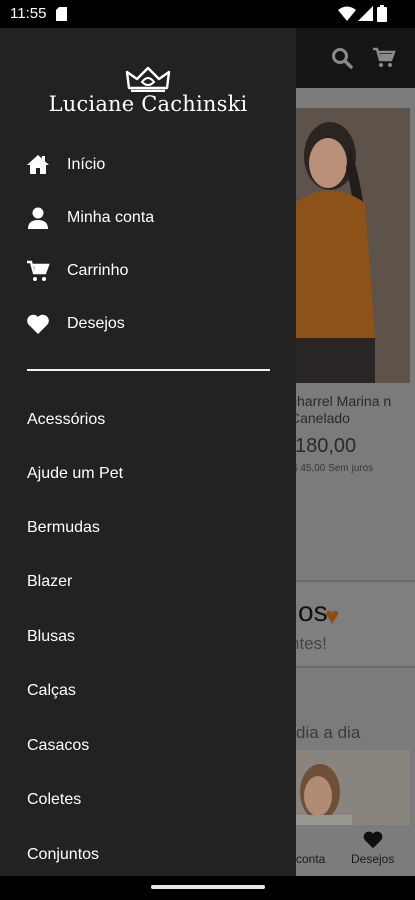 The width and height of the screenshot is (415, 900). Describe the element at coordinates (148, 271) in the screenshot. I see `menu-item-cart: Carrinho` at that location.